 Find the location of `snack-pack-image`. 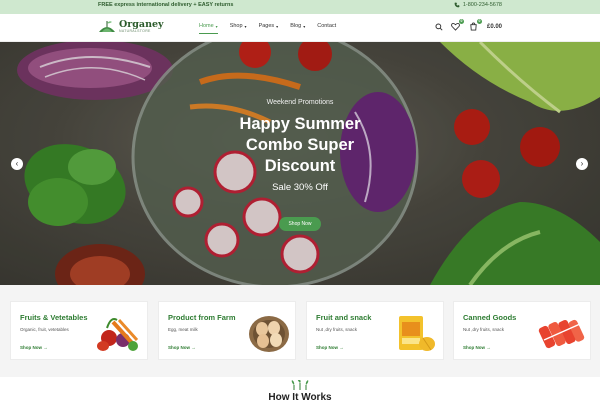

snack-pack-image is located at coordinates (417, 333).